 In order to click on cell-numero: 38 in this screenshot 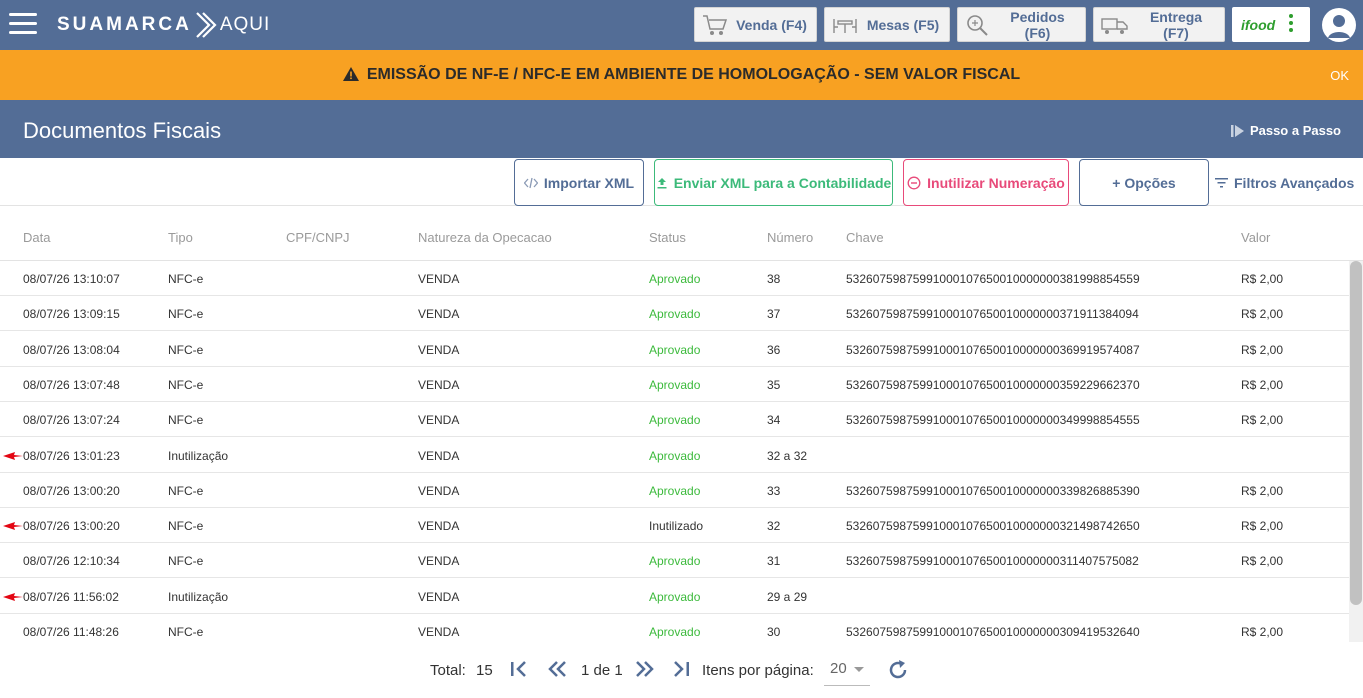, I will do `click(774, 279)`.